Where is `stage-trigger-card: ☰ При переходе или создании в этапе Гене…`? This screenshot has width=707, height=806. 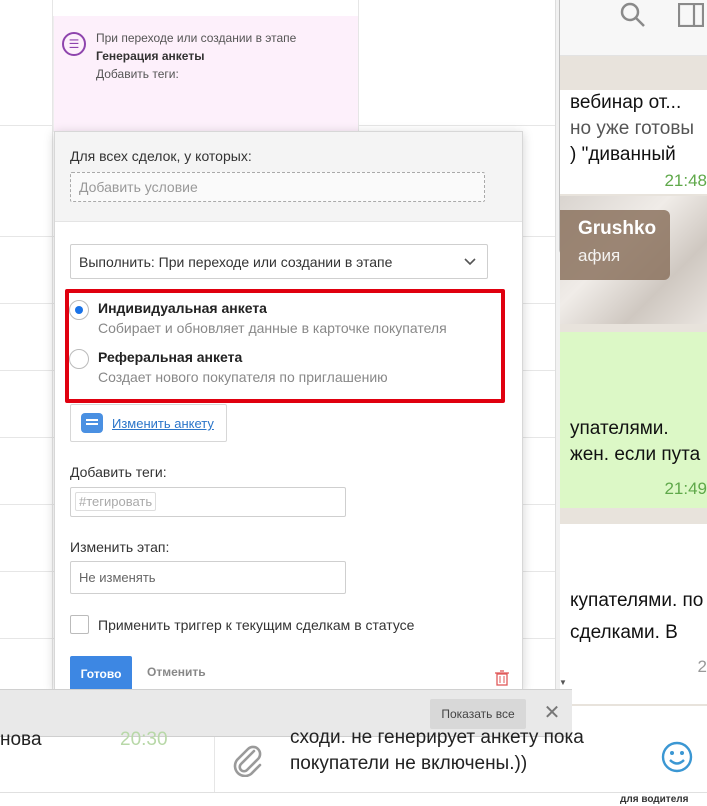 stage-trigger-card: ☰ При переходе или создании в этапе Гене… is located at coordinates (205, 74).